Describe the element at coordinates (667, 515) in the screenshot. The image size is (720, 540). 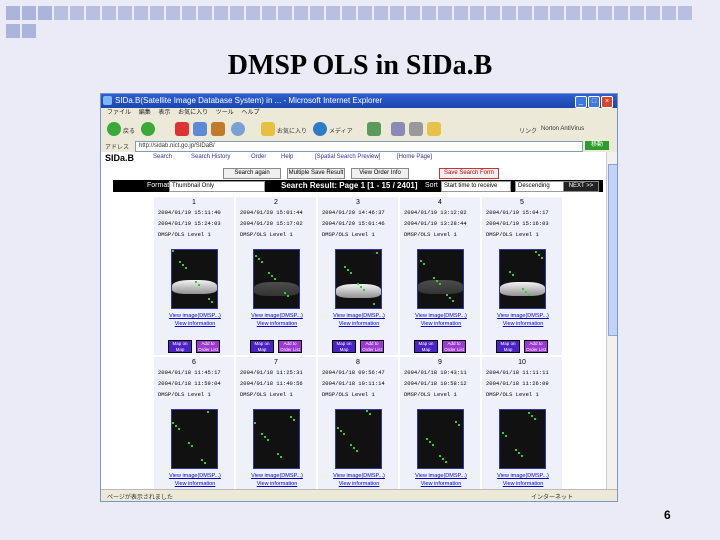
I see `slide-page-number: 6` at that location.